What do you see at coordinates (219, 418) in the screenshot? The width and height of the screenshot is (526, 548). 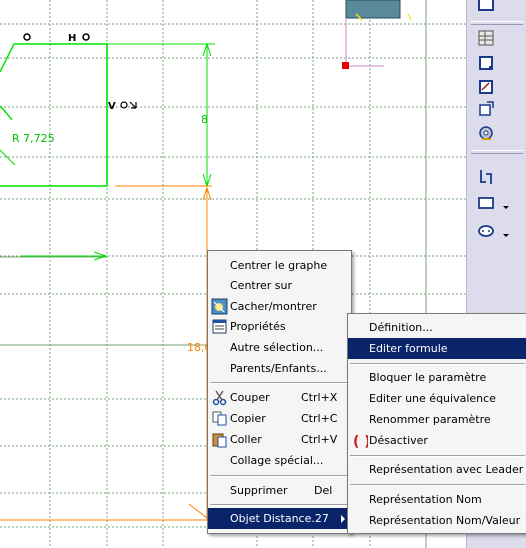 I see `copy-icon` at bounding box center [219, 418].